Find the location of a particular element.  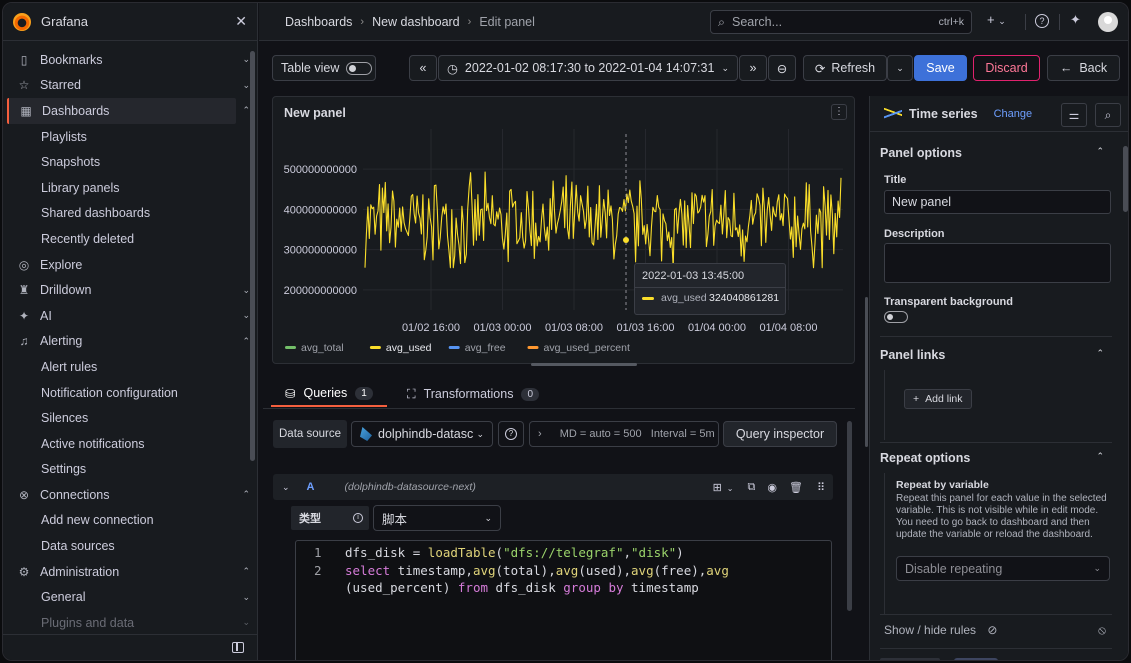

tab-queries: ⛁ Queries 1 is located at coordinates (329, 394).